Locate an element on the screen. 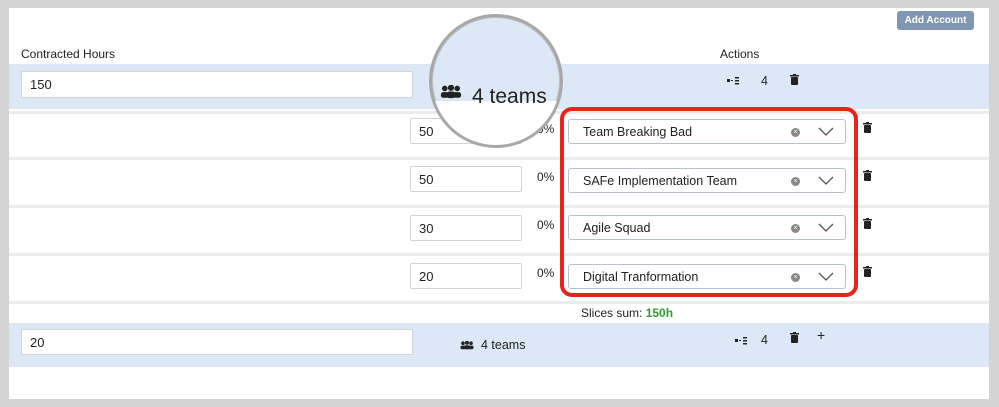 The height and width of the screenshot is (407, 999). actions-header: Actions is located at coordinates (740, 54).